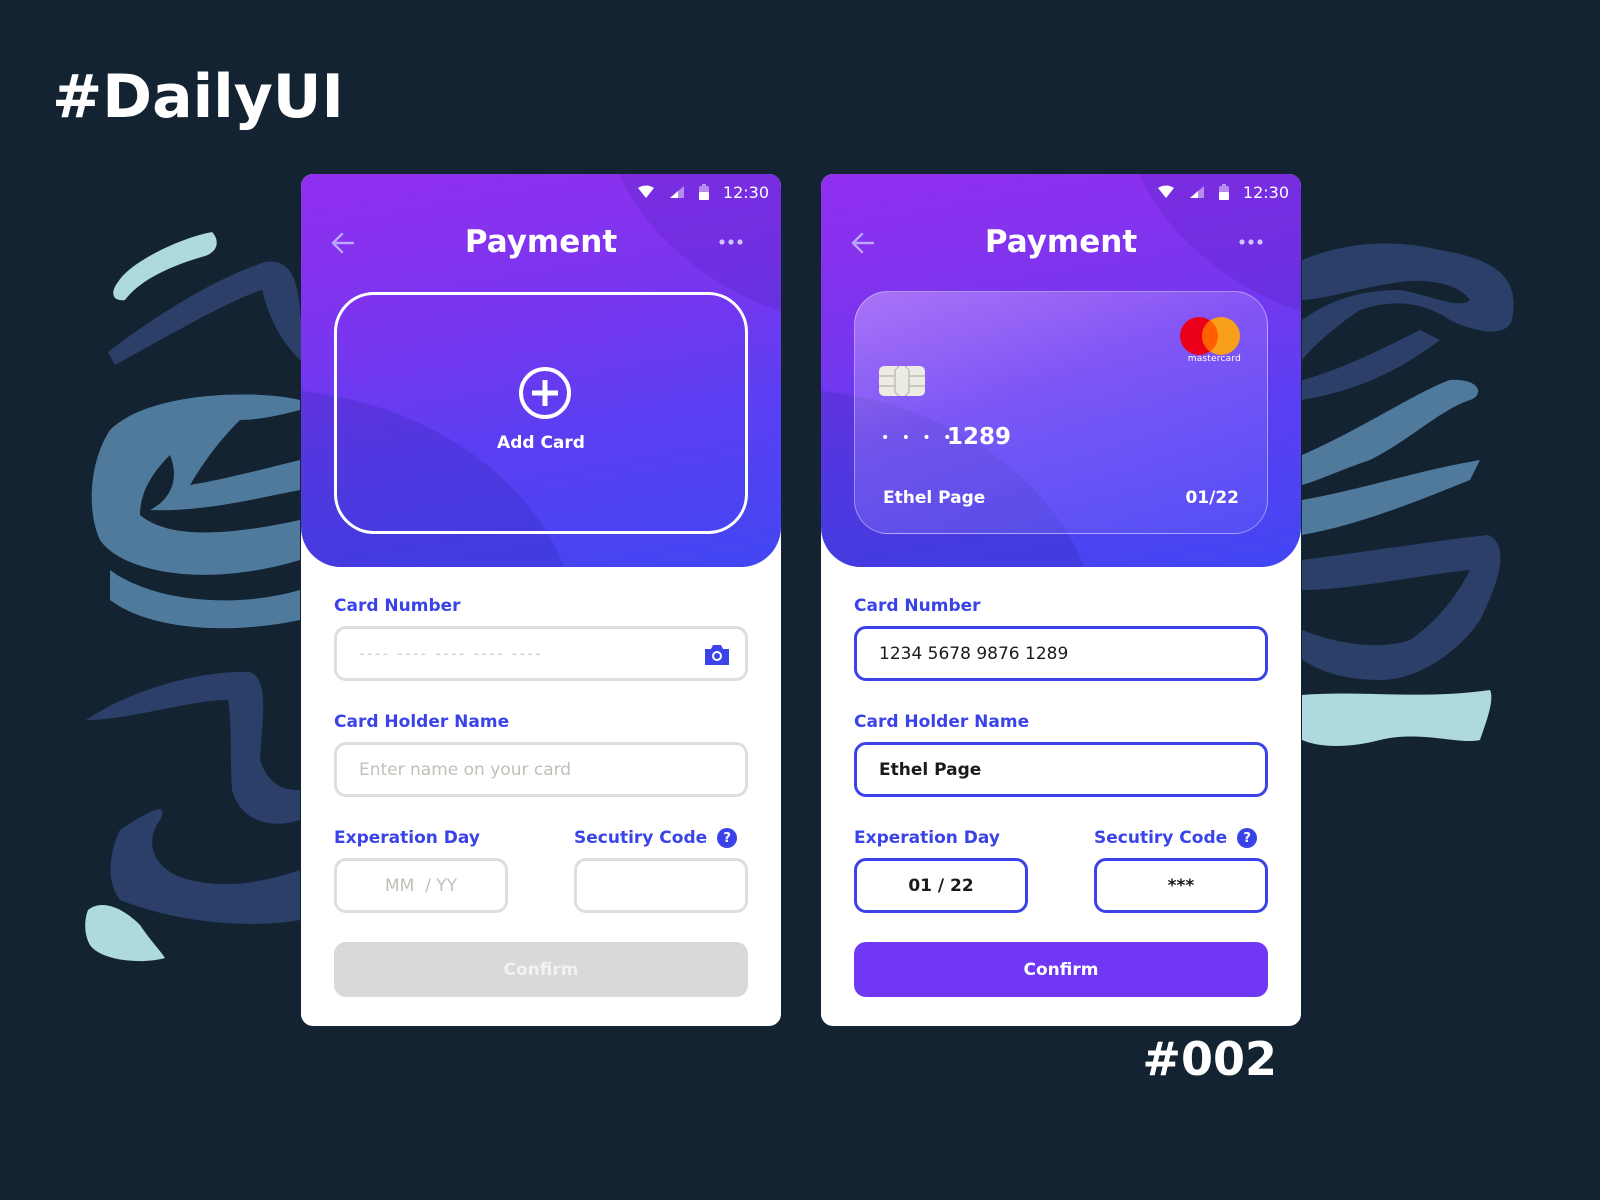  I want to click on expiration-input: MM / YY, so click(421, 885).